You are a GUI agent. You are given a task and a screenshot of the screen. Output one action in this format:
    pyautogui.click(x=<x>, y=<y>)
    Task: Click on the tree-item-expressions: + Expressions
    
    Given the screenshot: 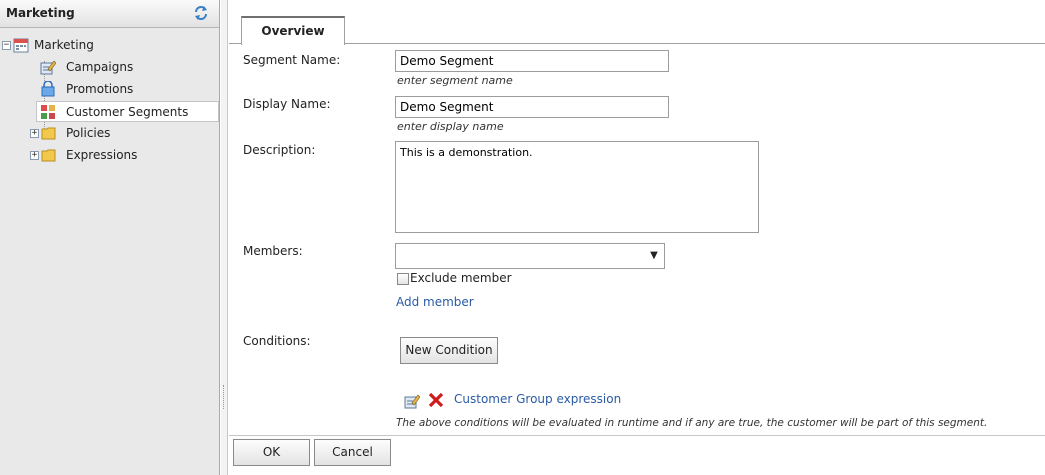 What is the action you would take?
    pyautogui.click(x=109, y=155)
    